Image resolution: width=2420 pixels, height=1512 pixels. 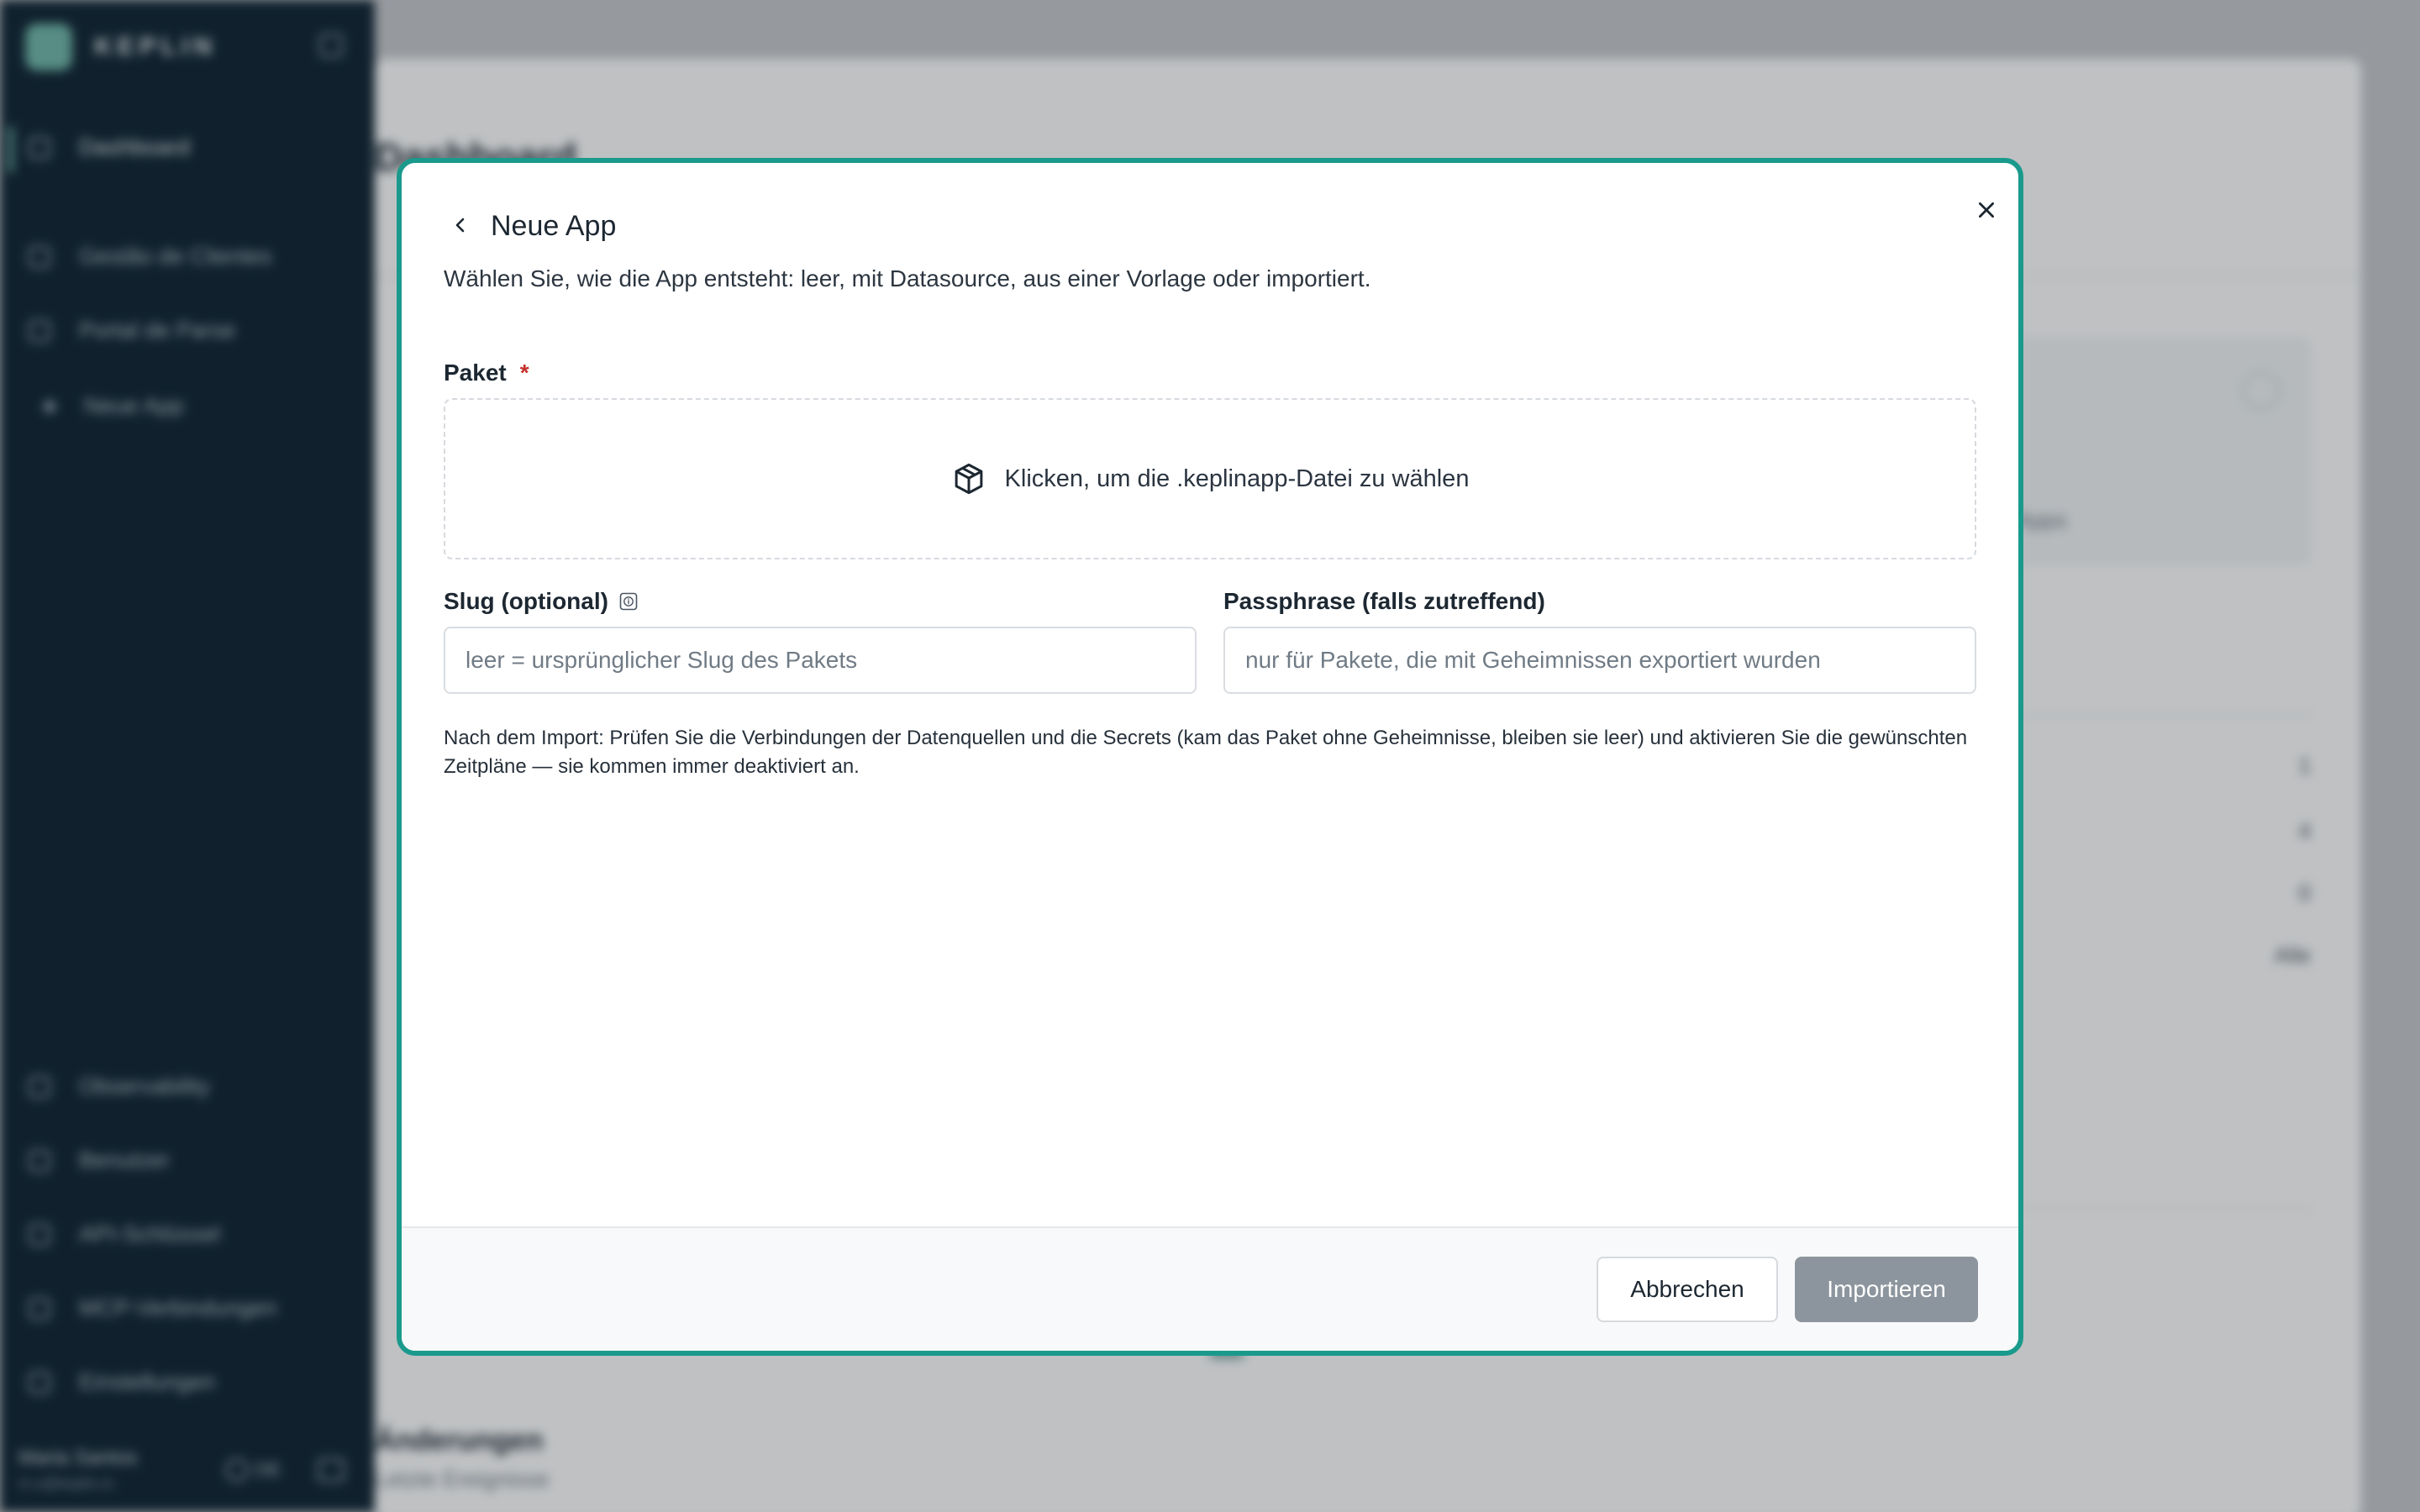 I want to click on slug-label: Slug (optional), so click(x=541, y=601).